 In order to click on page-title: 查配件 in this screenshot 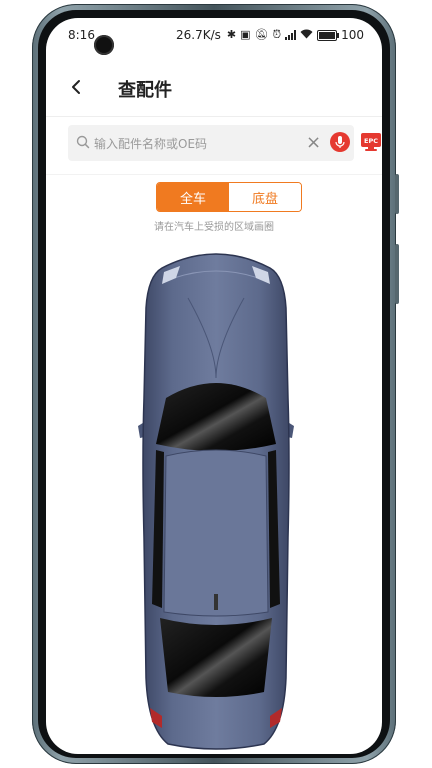, I will do `click(145, 90)`.